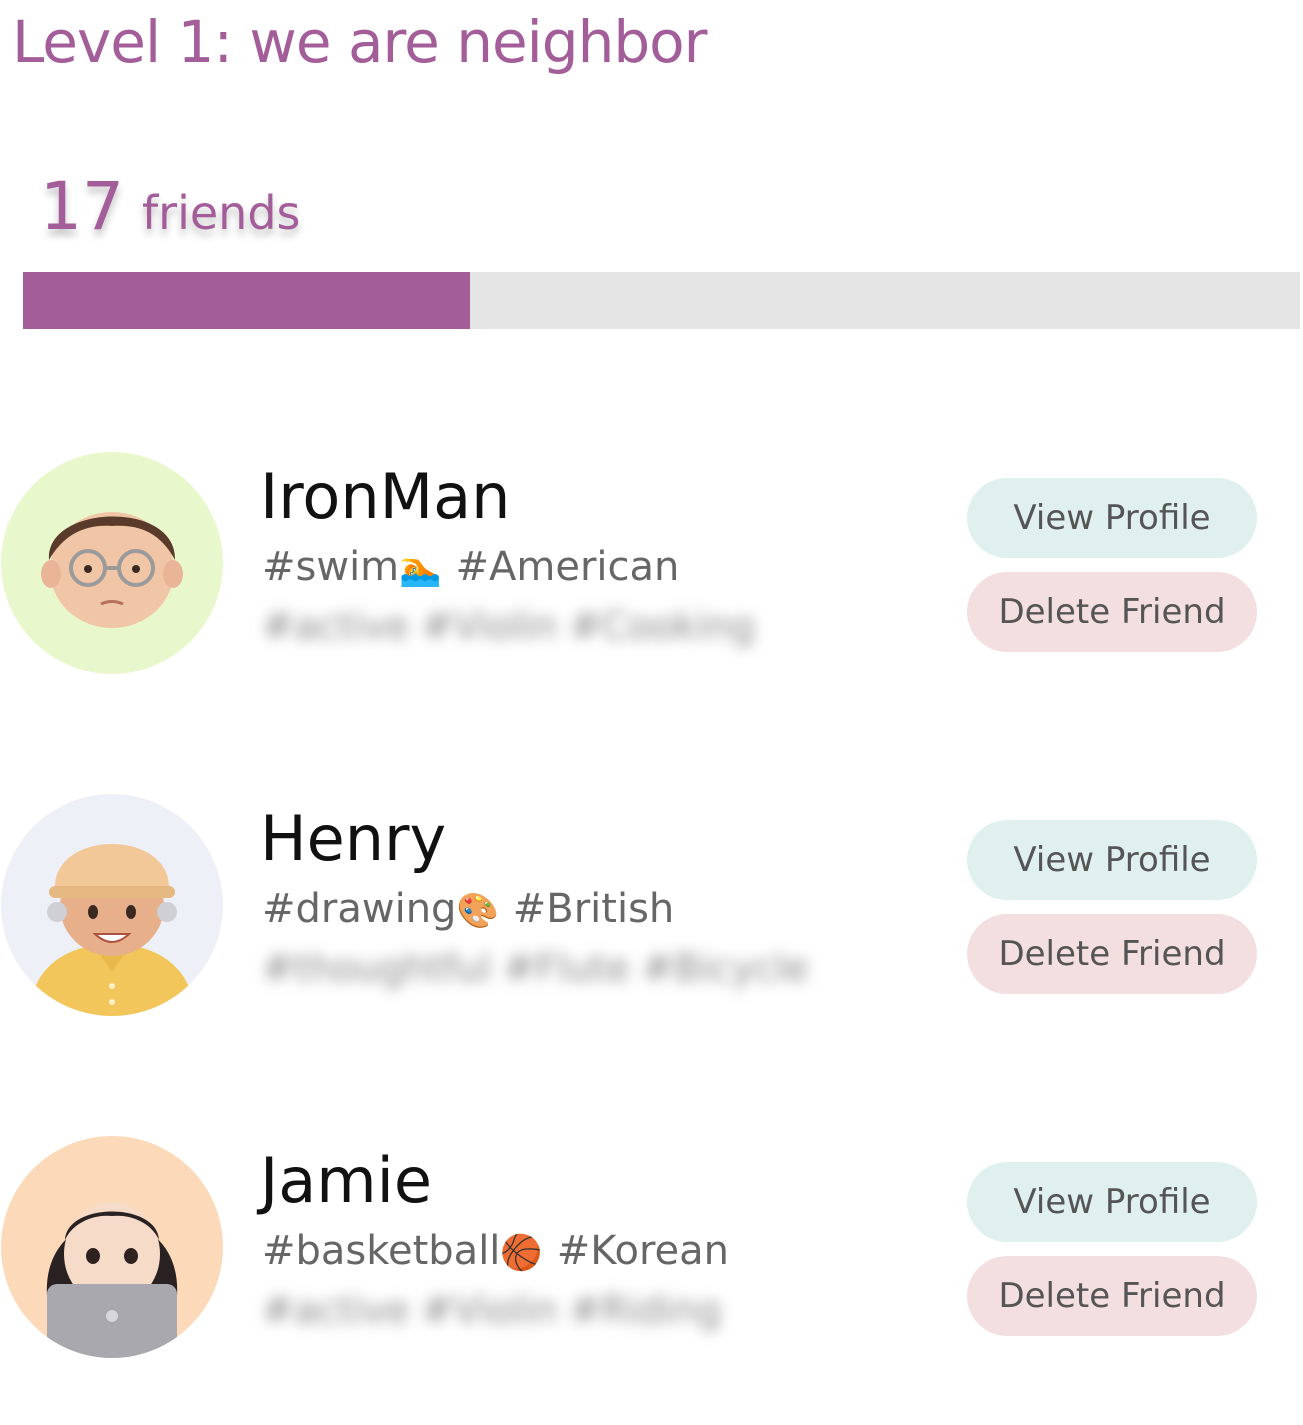 Image resolution: width=1303 pixels, height=1425 pixels. What do you see at coordinates (385, 496) in the screenshot?
I see `friend-name: IronMan` at bounding box center [385, 496].